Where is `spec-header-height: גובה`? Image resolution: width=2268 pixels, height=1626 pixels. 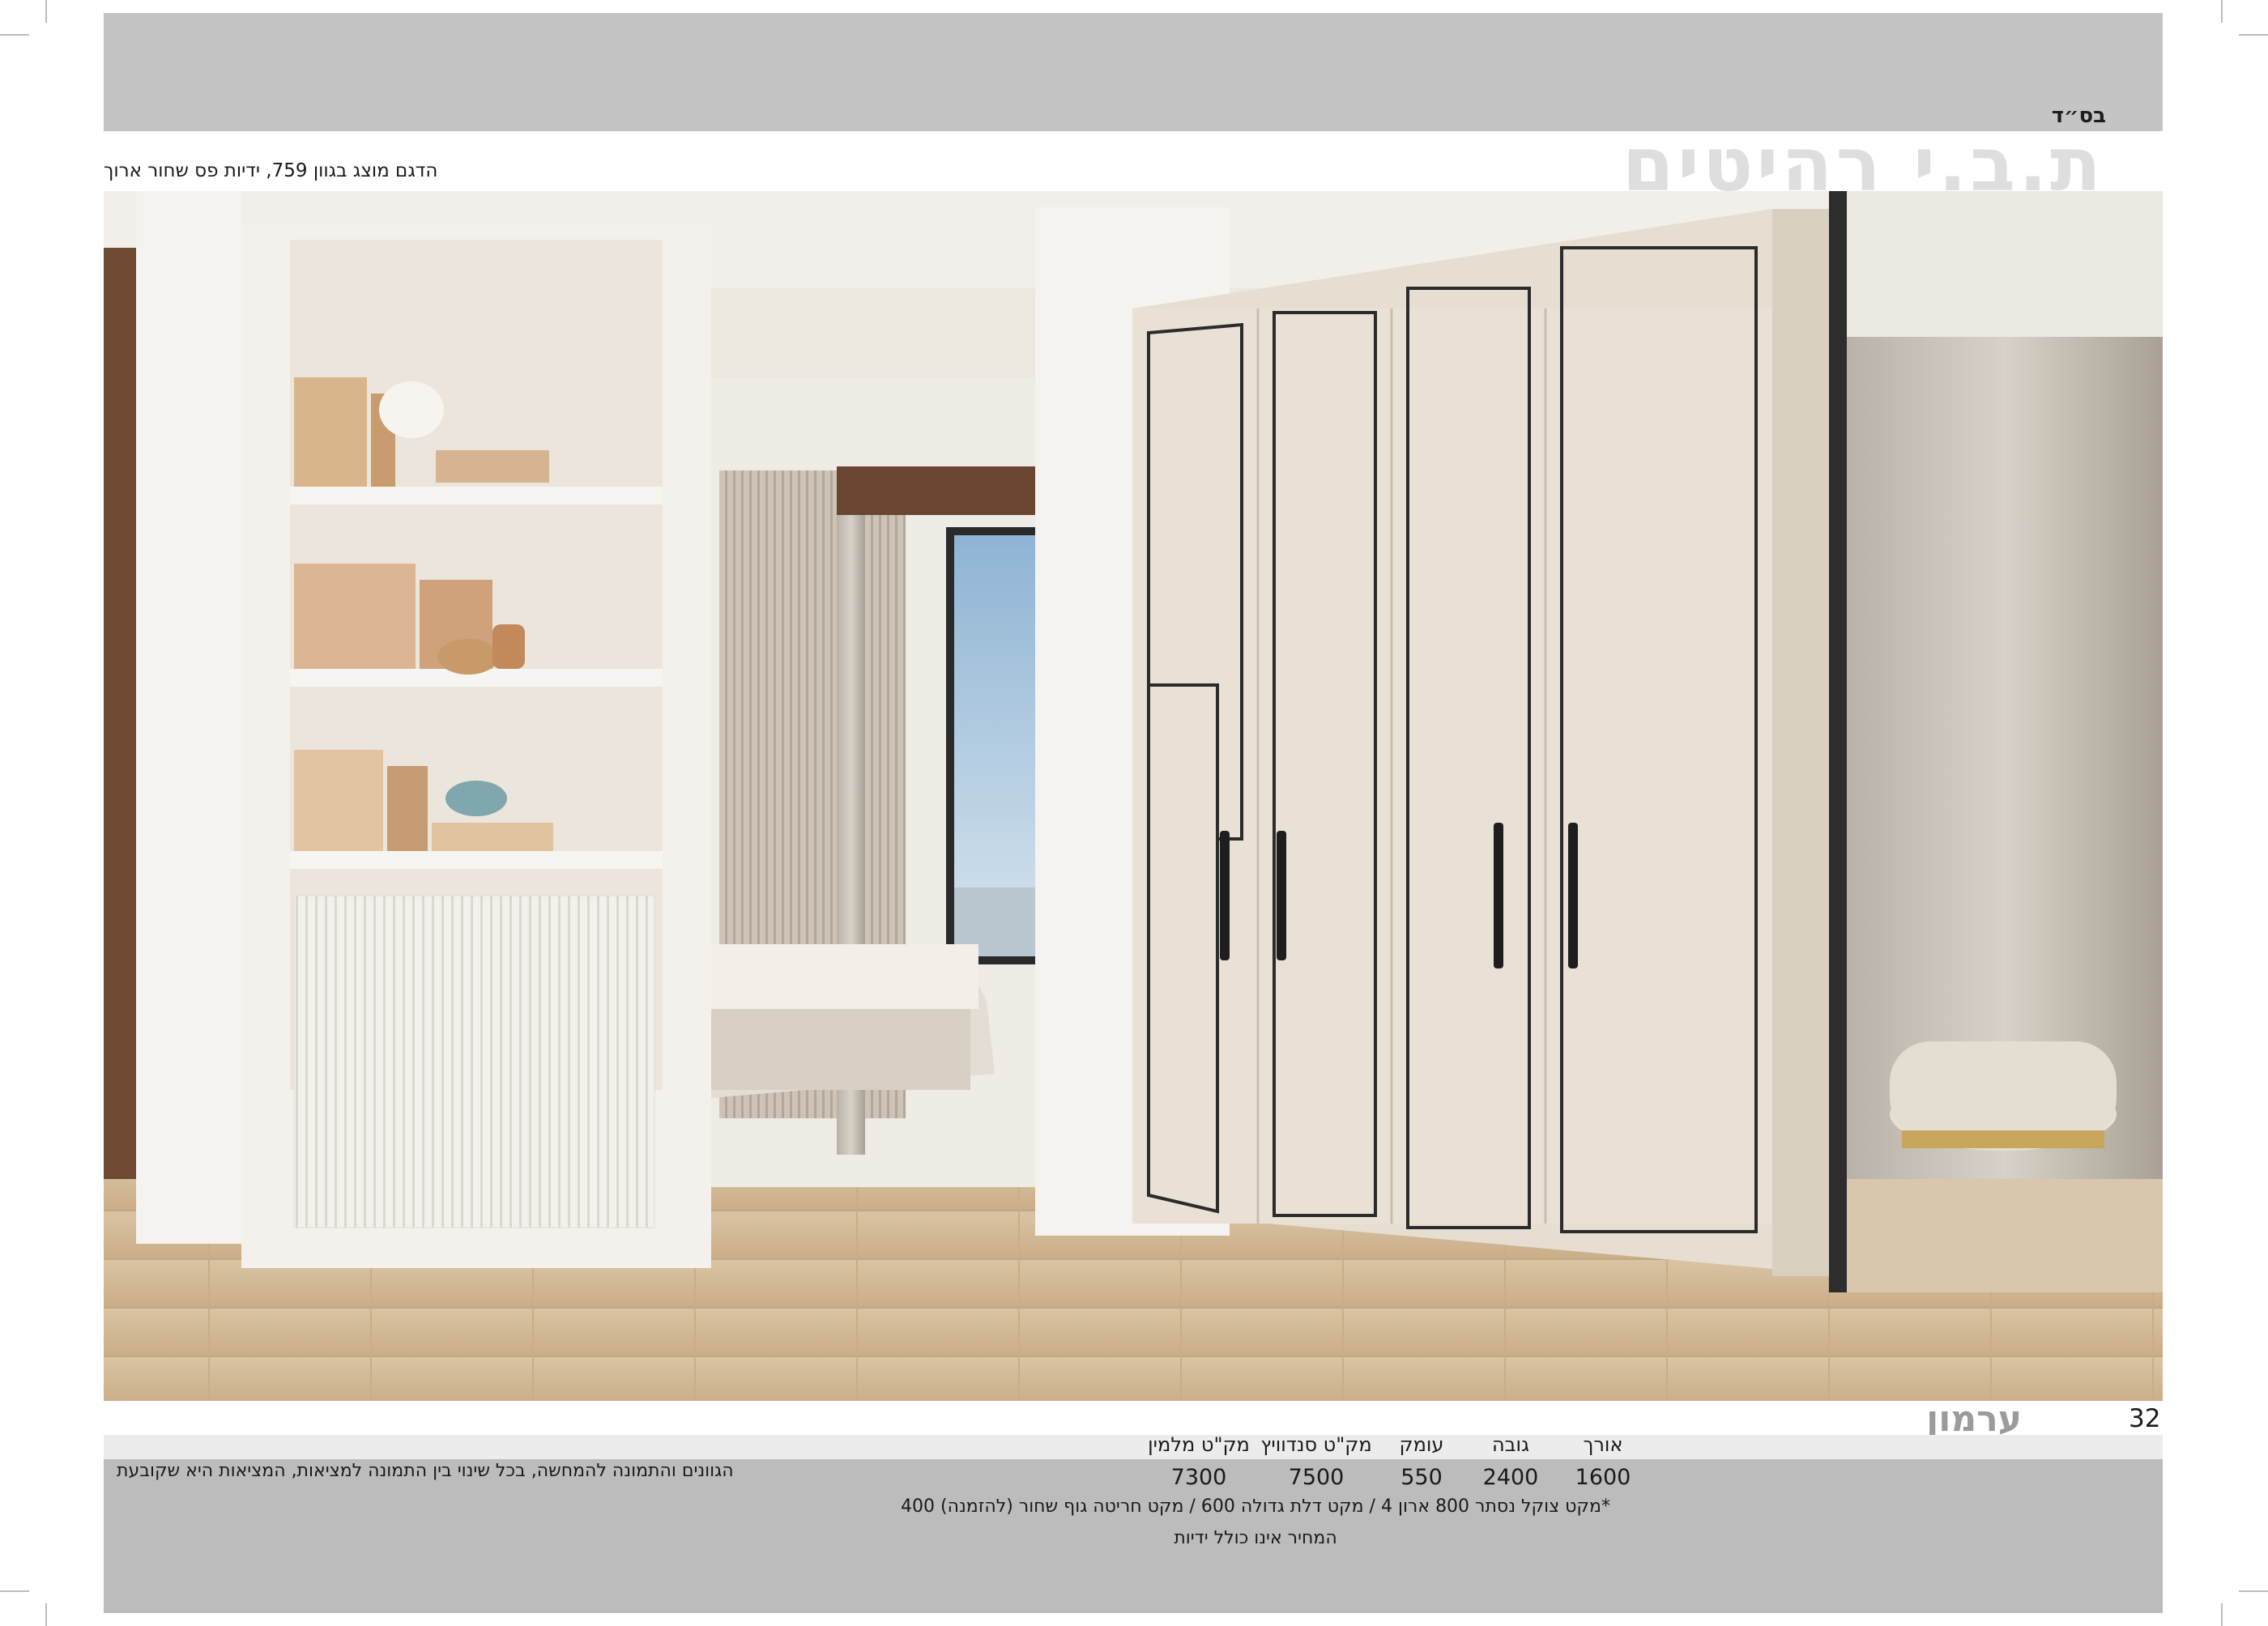 spec-header-height: גובה is located at coordinates (1510, 1444).